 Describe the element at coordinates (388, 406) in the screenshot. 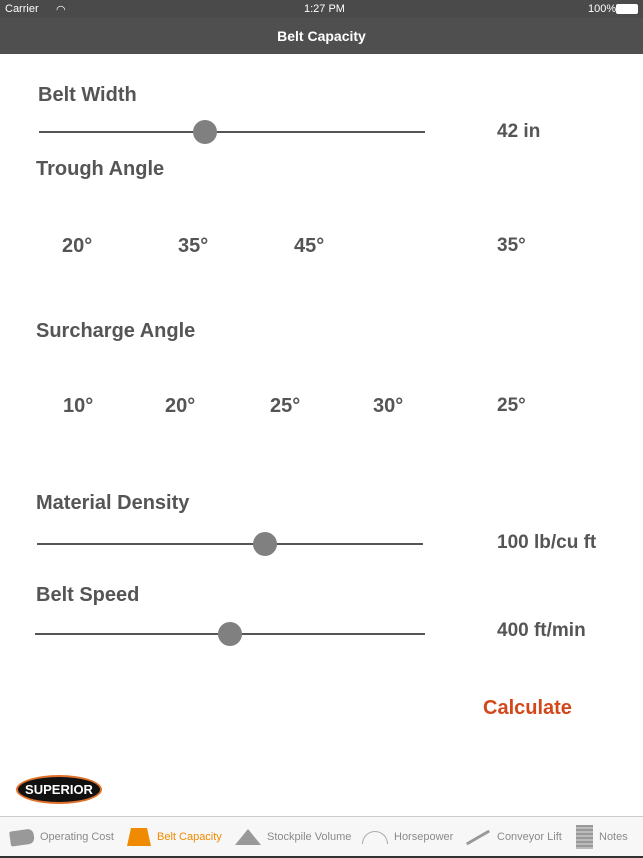

I see `surcharge-option: 30°` at that location.